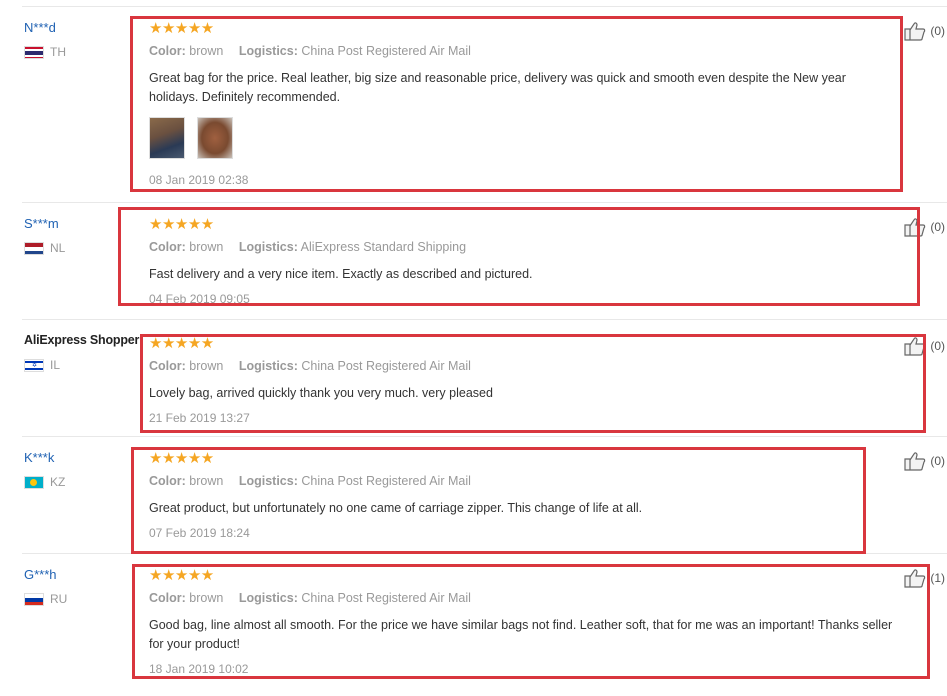 This screenshot has height=696, width=947. I want to click on reviewer-name: AliExpress Shopper, so click(84, 340).